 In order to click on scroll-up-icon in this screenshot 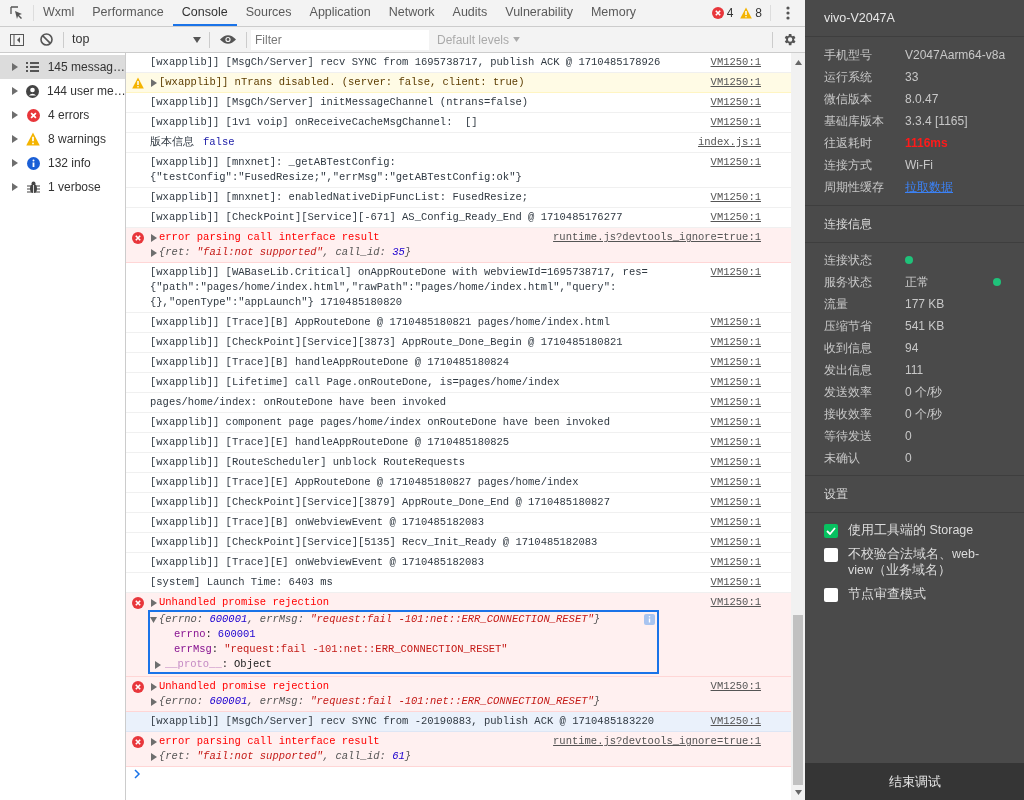, I will do `click(798, 62)`.